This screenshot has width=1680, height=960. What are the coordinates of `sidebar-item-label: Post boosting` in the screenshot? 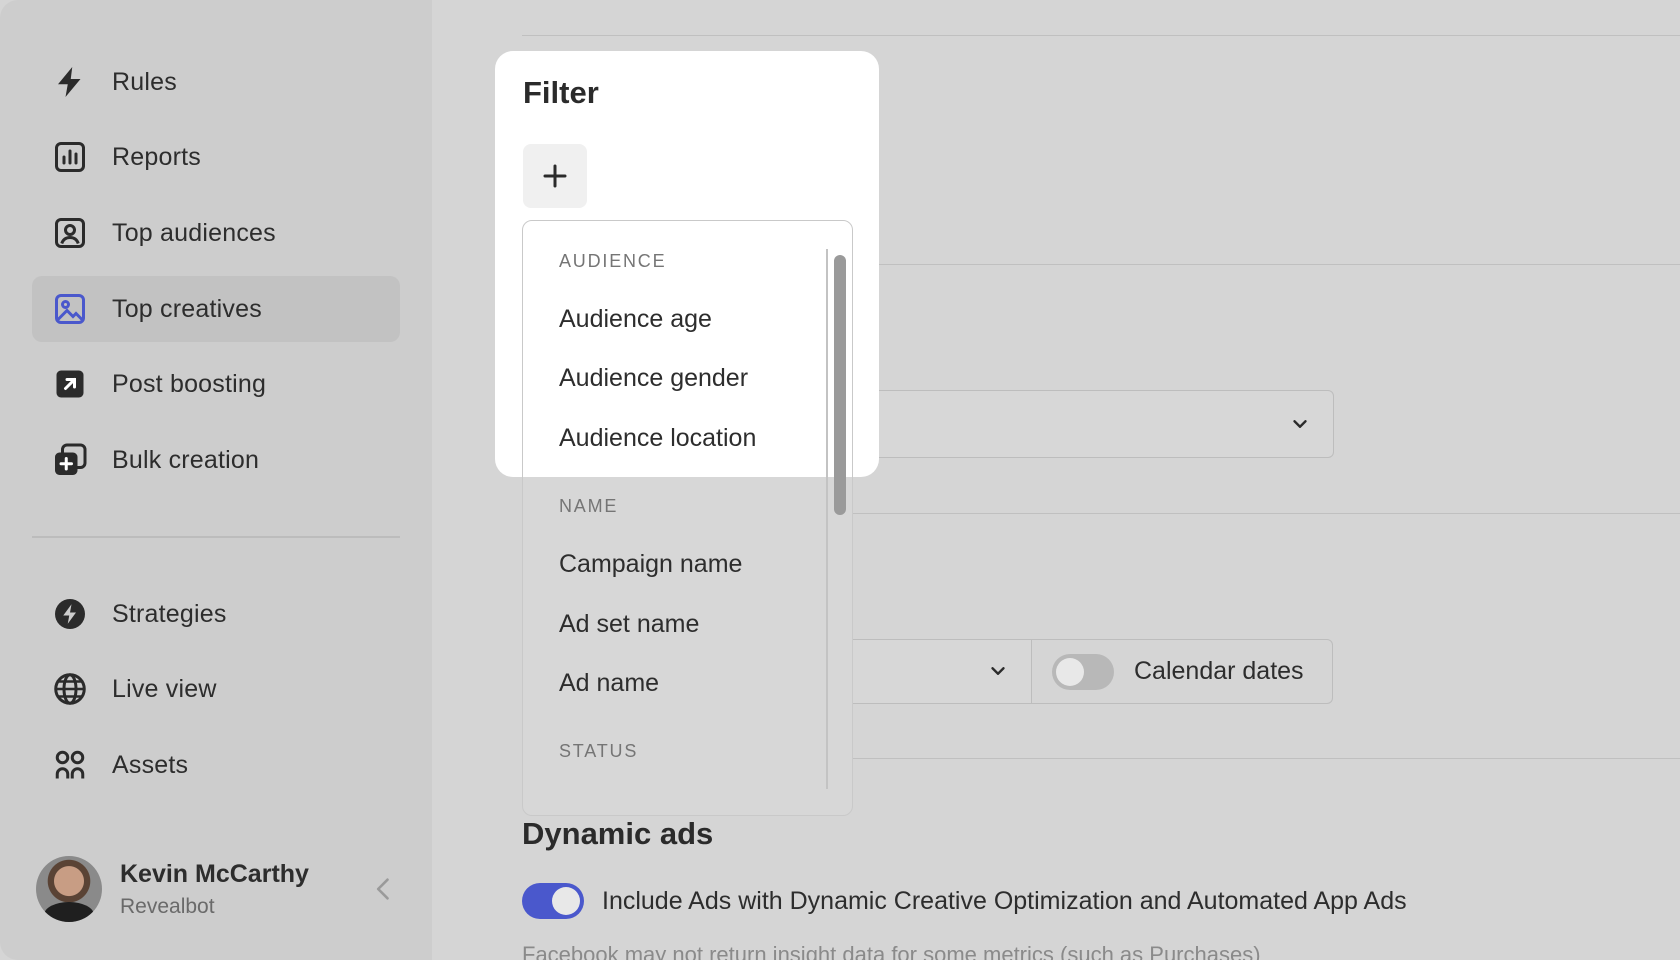 It's located at (189, 383).